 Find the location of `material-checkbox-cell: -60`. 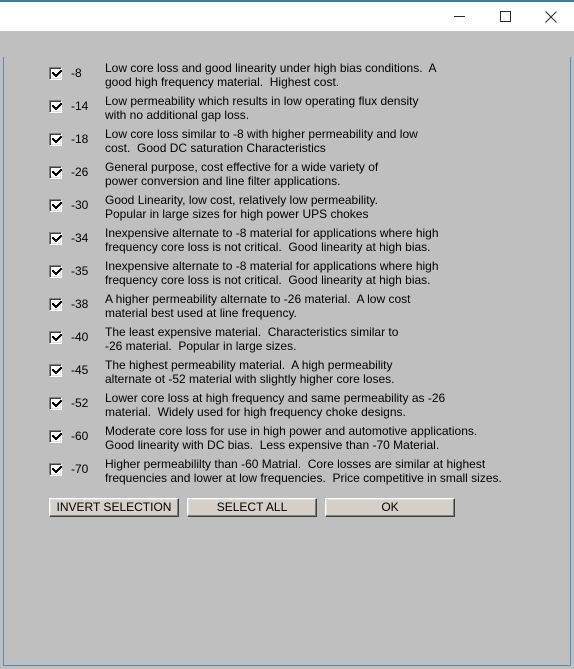

material-checkbox-cell: -60 is located at coordinates (46, 431).